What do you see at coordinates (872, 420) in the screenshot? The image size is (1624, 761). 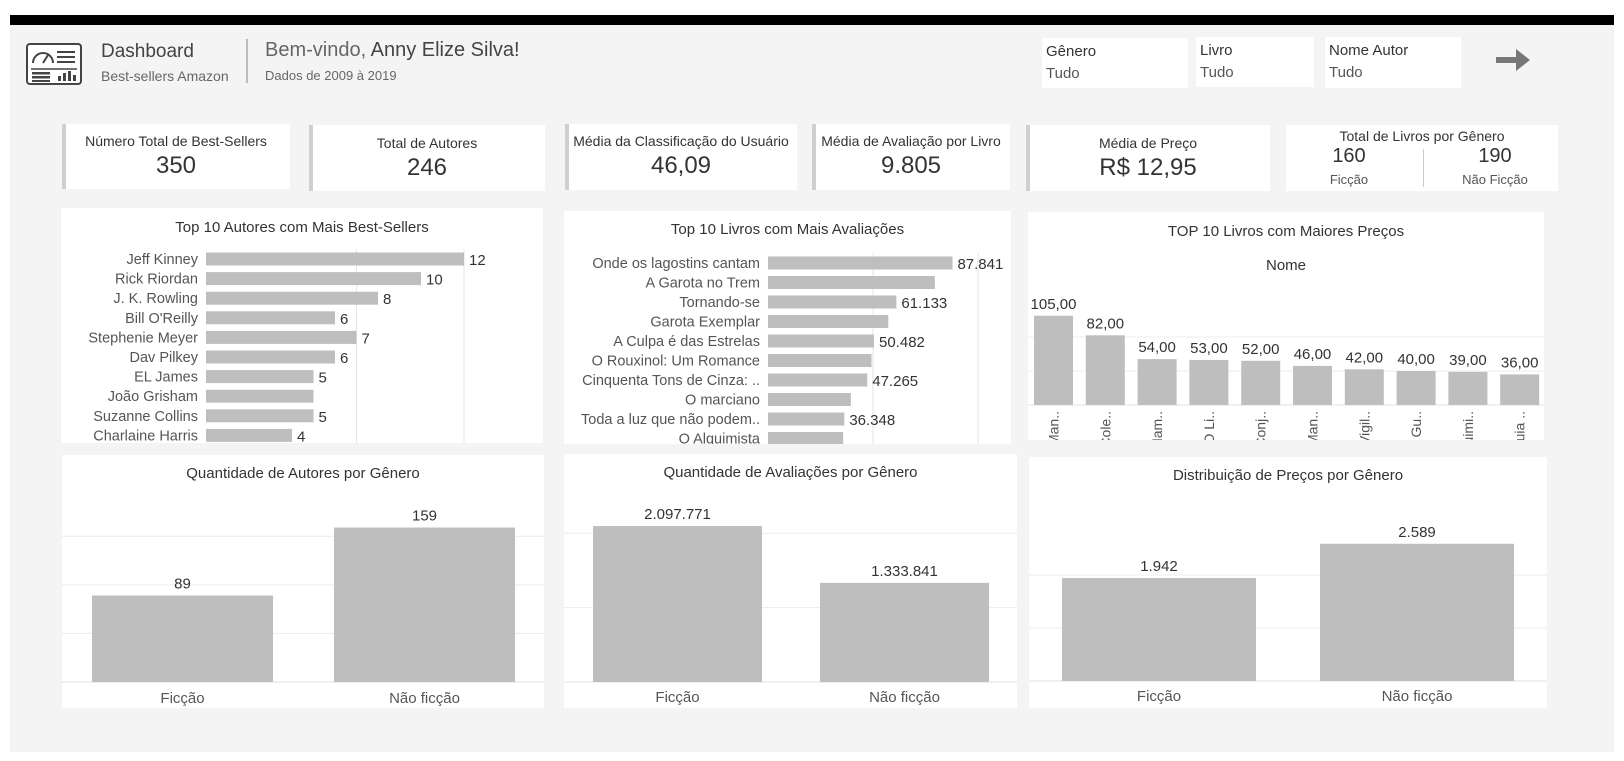 I see `data-label: 36.348` at bounding box center [872, 420].